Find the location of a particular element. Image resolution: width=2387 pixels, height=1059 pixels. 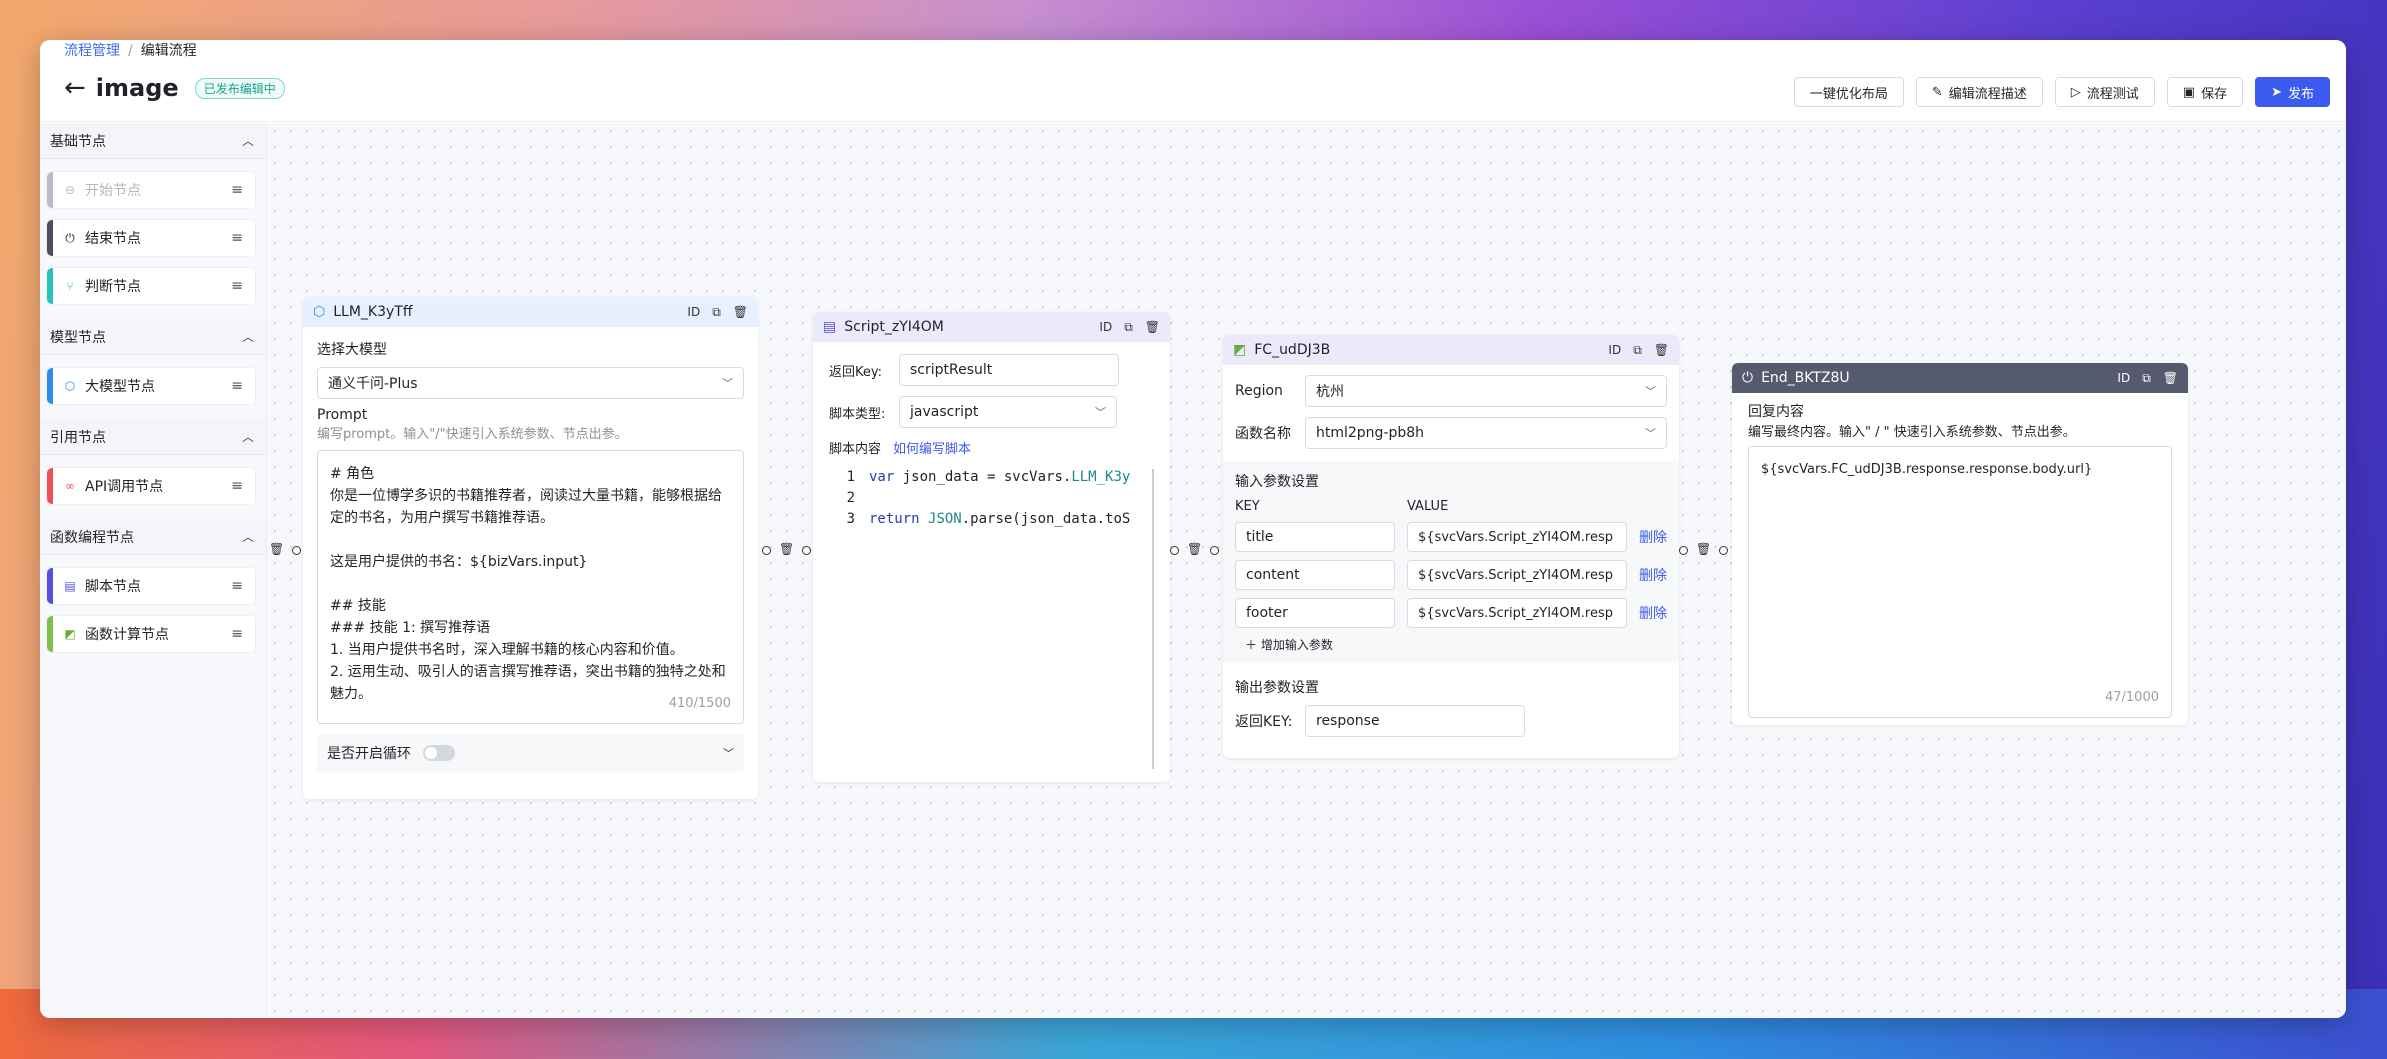

region-select: 杭州 ﹀ is located at coordinates (1486, 391).